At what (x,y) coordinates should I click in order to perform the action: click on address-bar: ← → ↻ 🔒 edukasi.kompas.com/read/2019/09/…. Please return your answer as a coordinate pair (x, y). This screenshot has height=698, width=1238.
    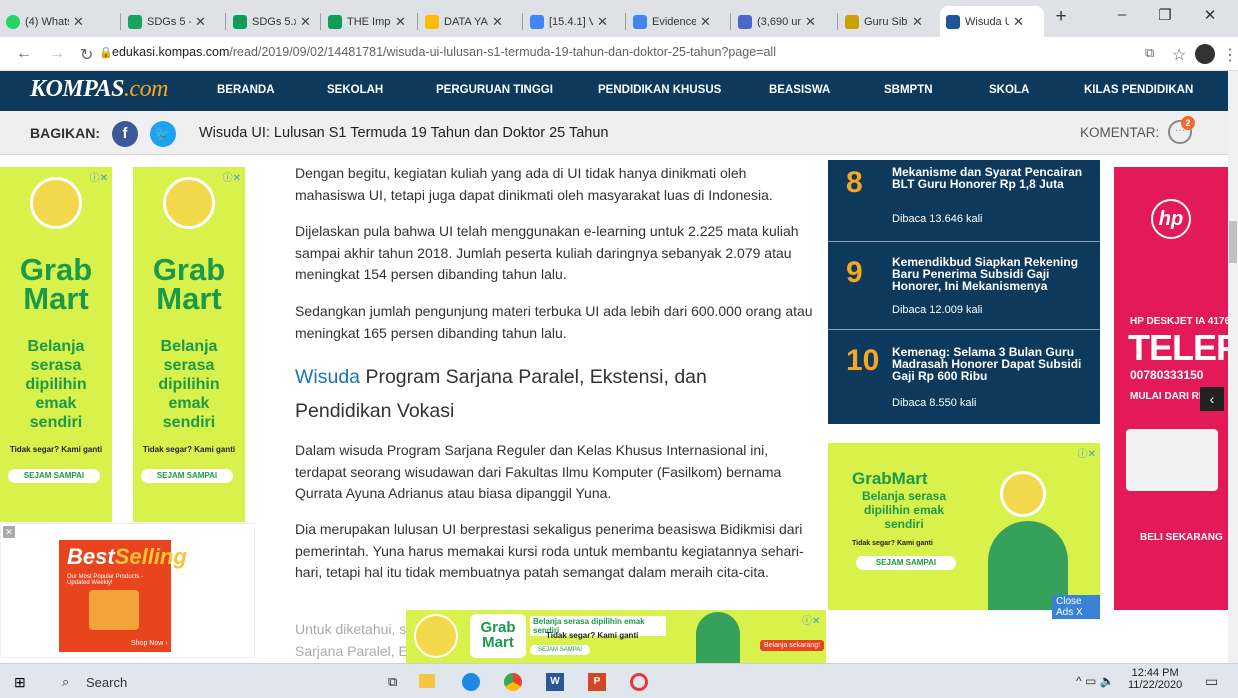
    Looking at the image, I should click on (619, 54).